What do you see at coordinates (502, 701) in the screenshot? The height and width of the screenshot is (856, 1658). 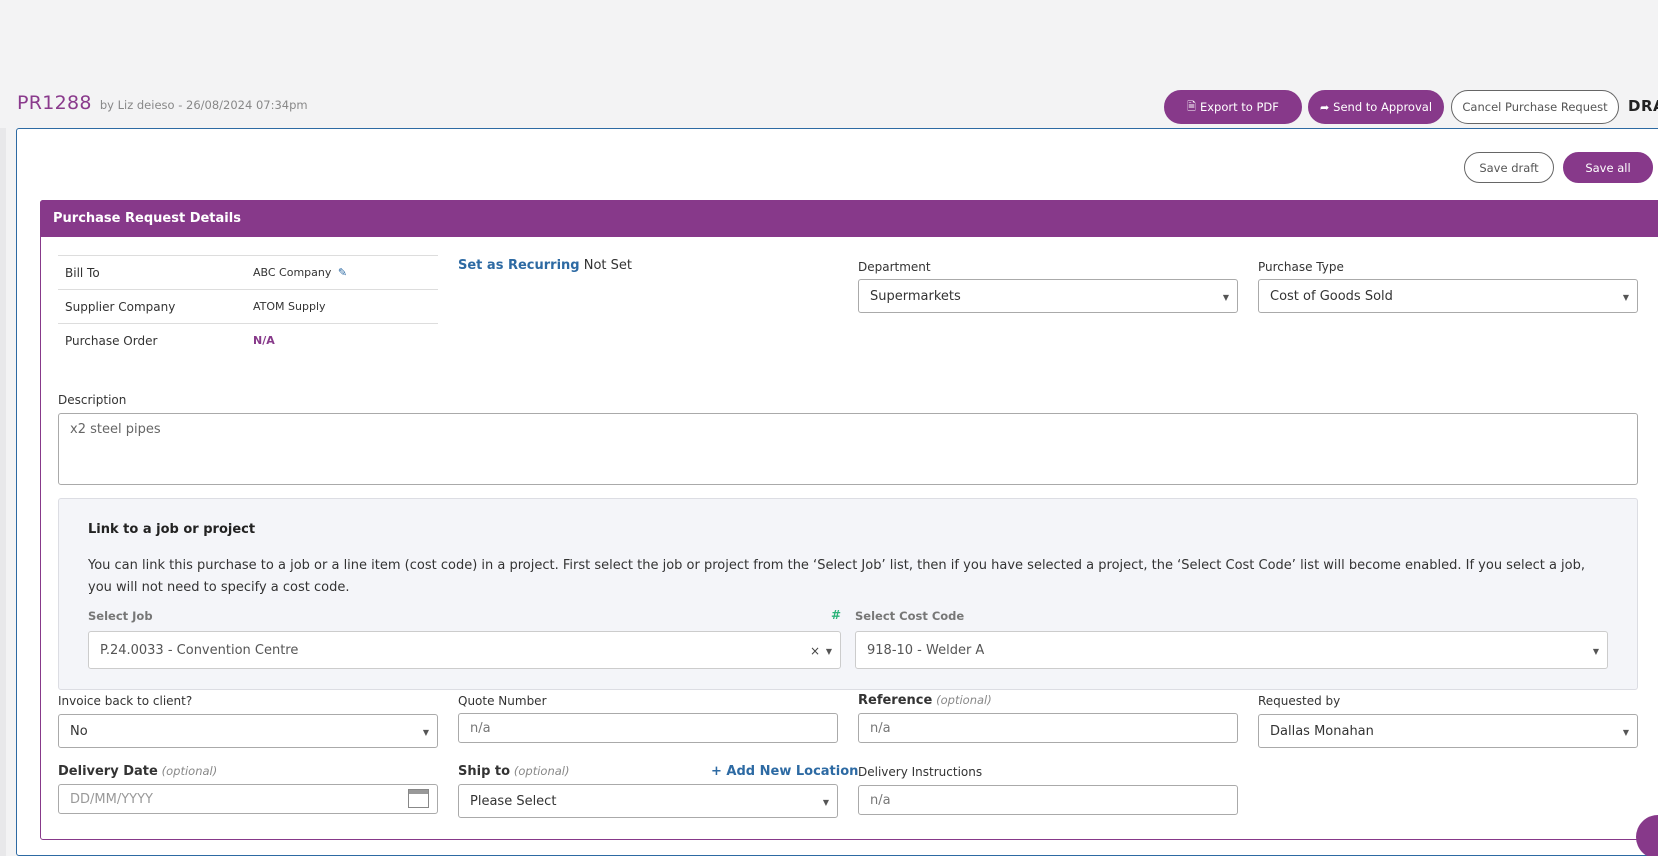 I see `quote-number-label: Quote Number` at bounding box center [502, 701].